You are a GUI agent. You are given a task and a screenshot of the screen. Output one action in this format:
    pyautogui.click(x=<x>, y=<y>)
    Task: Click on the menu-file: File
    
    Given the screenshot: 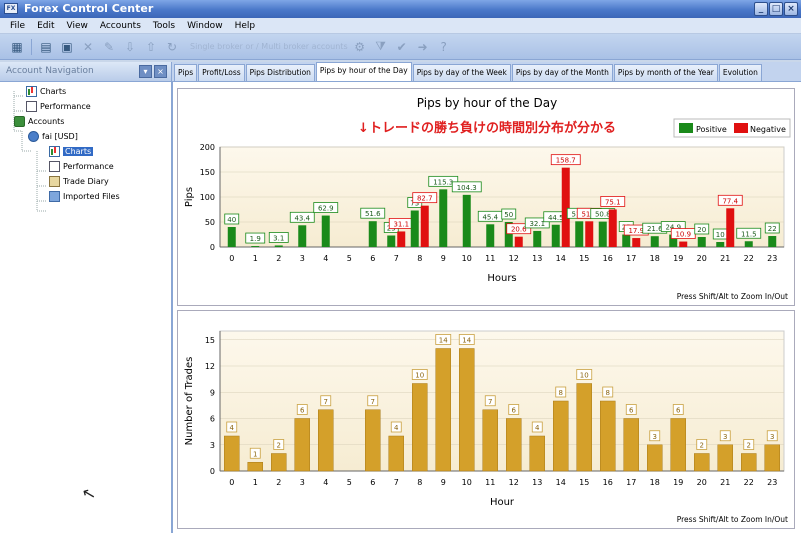 What is the action you would take?
    pyautogui.click(x=17, y=26)
    